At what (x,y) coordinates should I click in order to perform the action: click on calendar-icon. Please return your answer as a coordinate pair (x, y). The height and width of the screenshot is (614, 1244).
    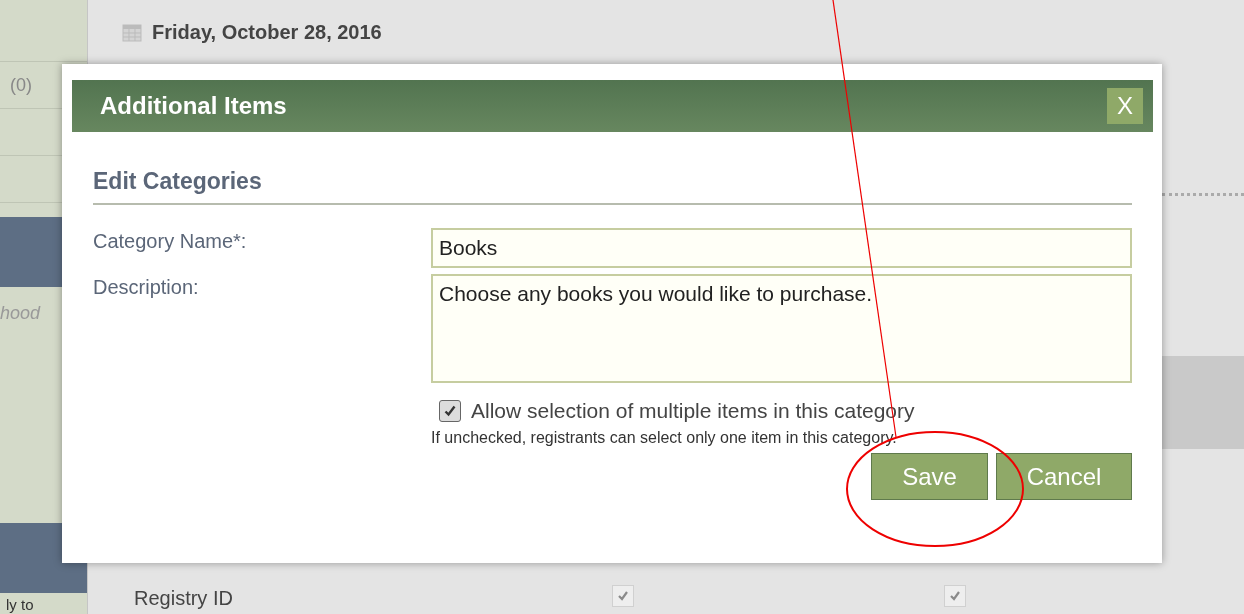
    Looking at the image, I should click on (132, 32).